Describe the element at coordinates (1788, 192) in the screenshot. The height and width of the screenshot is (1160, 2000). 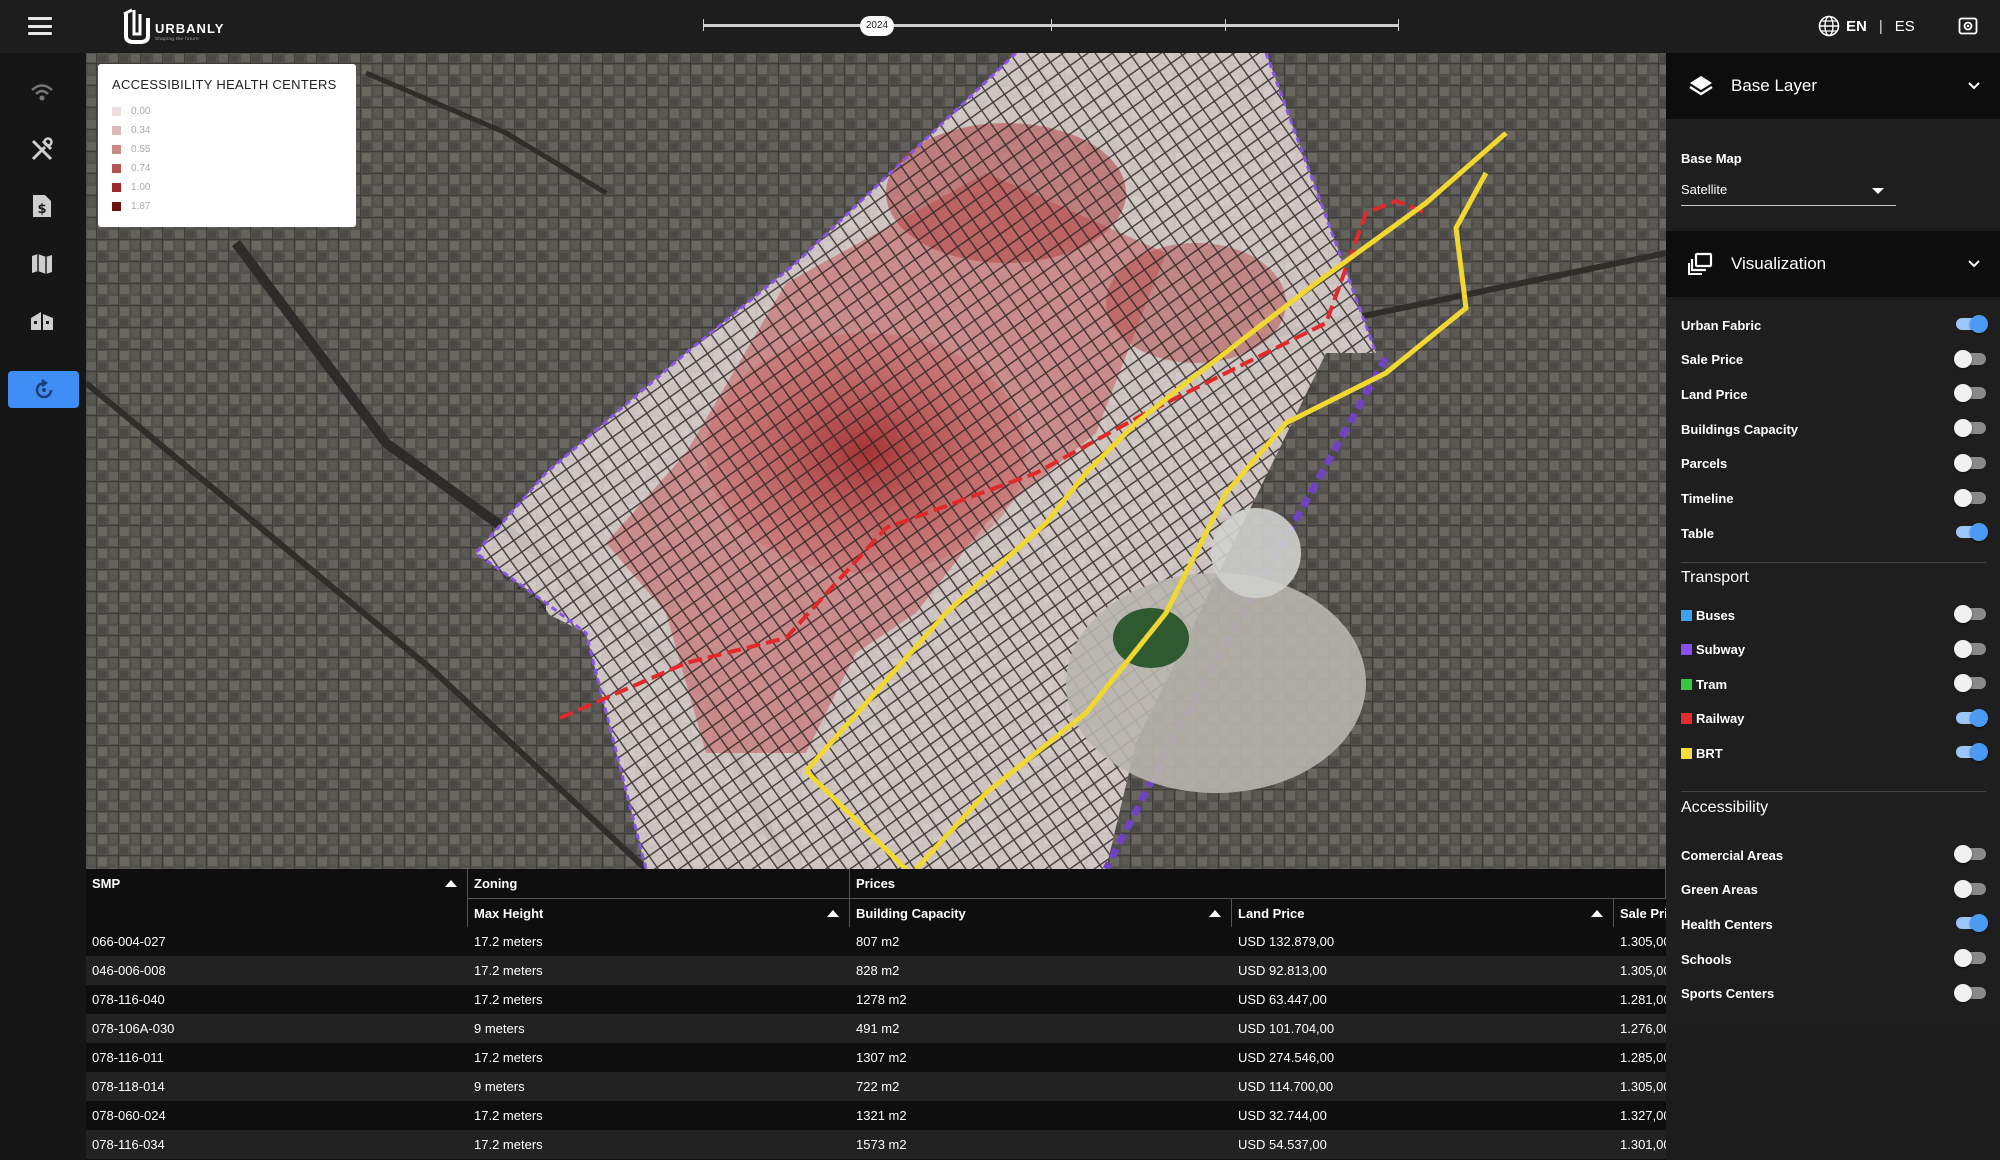
I see `base-map-select: Satellite` at that location.